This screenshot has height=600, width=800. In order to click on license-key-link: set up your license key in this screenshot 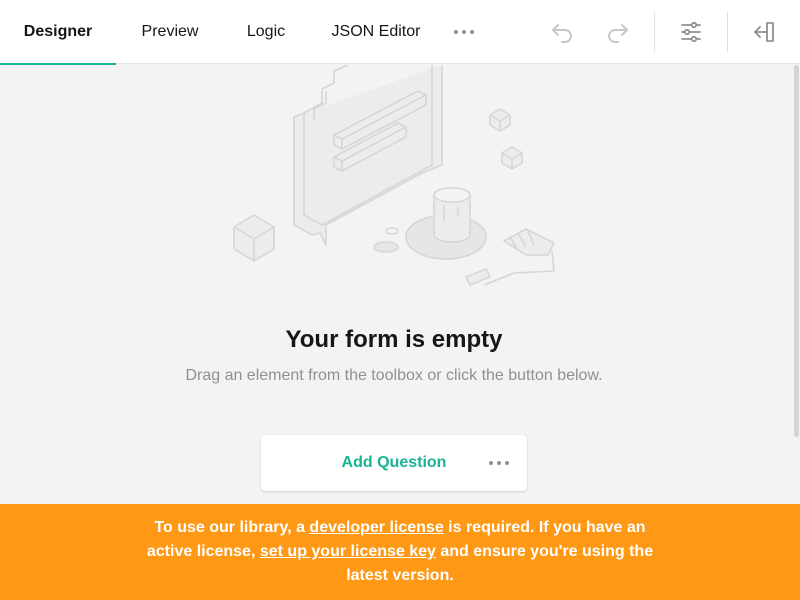, I will do `click(348, 551)`.